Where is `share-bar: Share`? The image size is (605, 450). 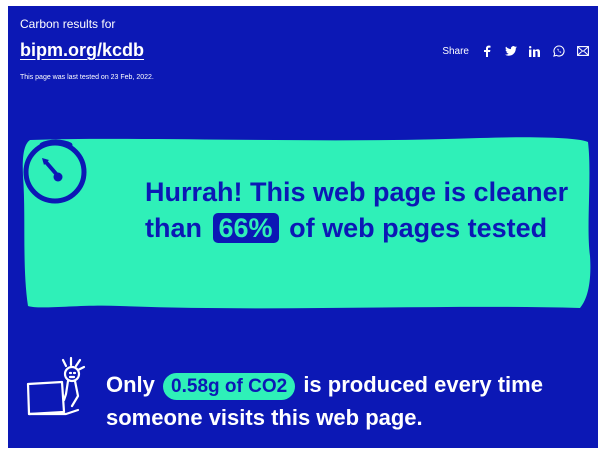 share-bar: Share is located at coordinates (515, 51).